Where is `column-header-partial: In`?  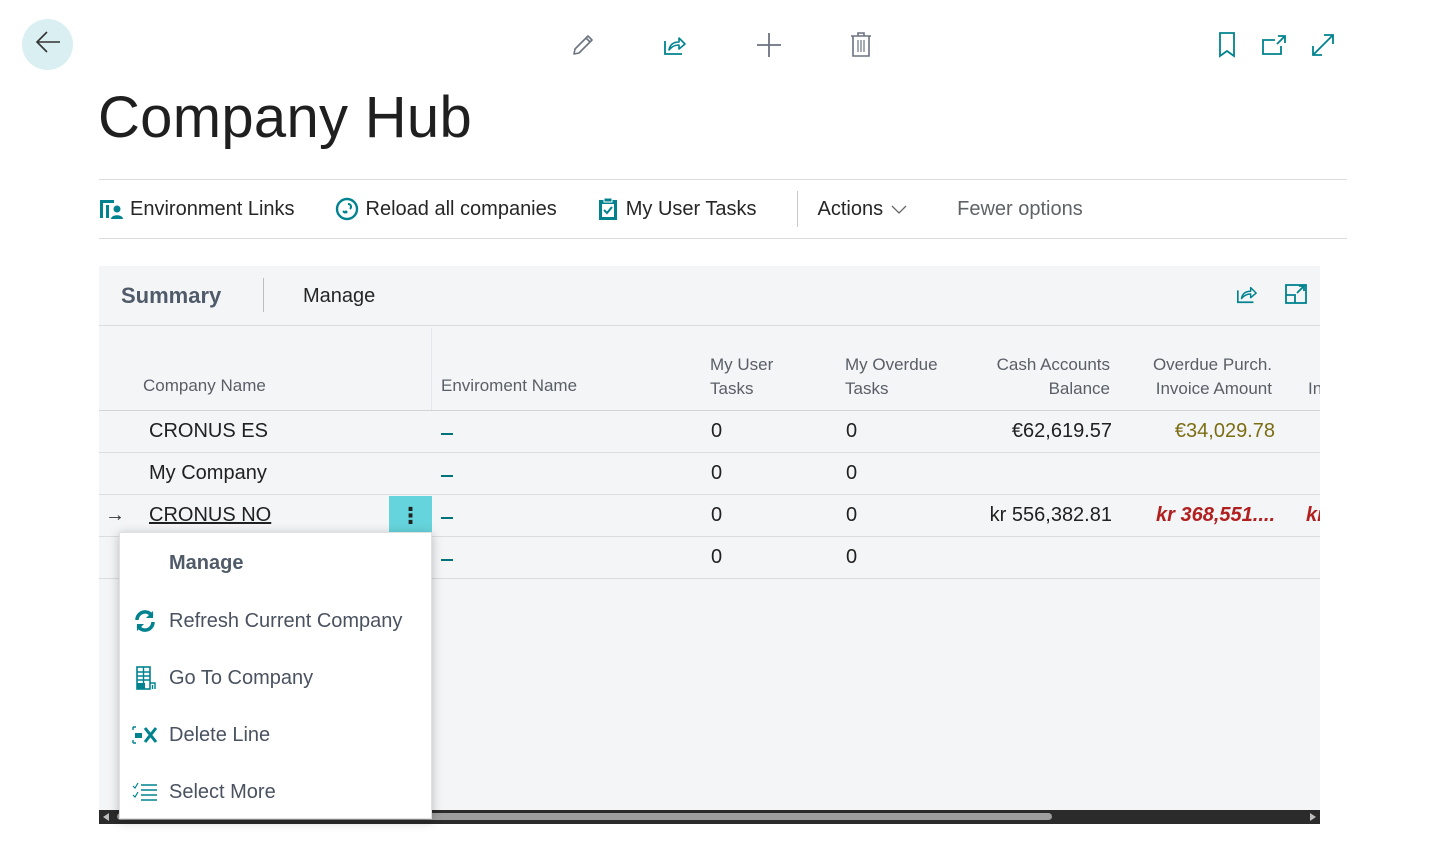 column-header-partial: In is located at coordinates (1314, 389).